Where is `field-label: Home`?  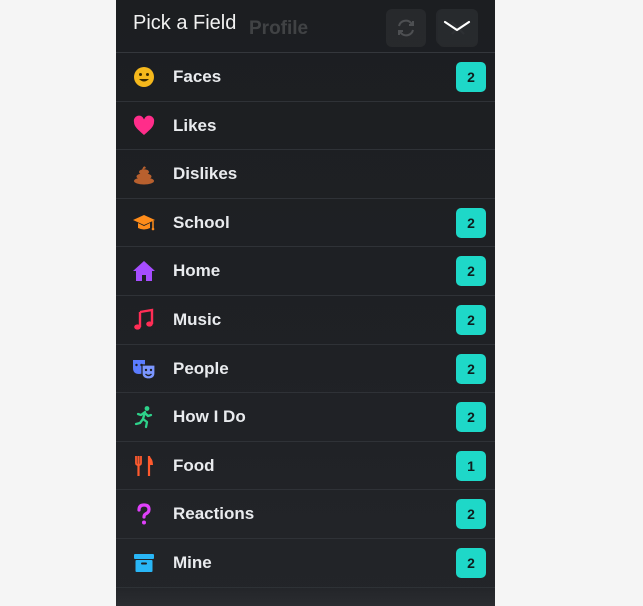 field-label: Home is located at coordinates (197, 271).